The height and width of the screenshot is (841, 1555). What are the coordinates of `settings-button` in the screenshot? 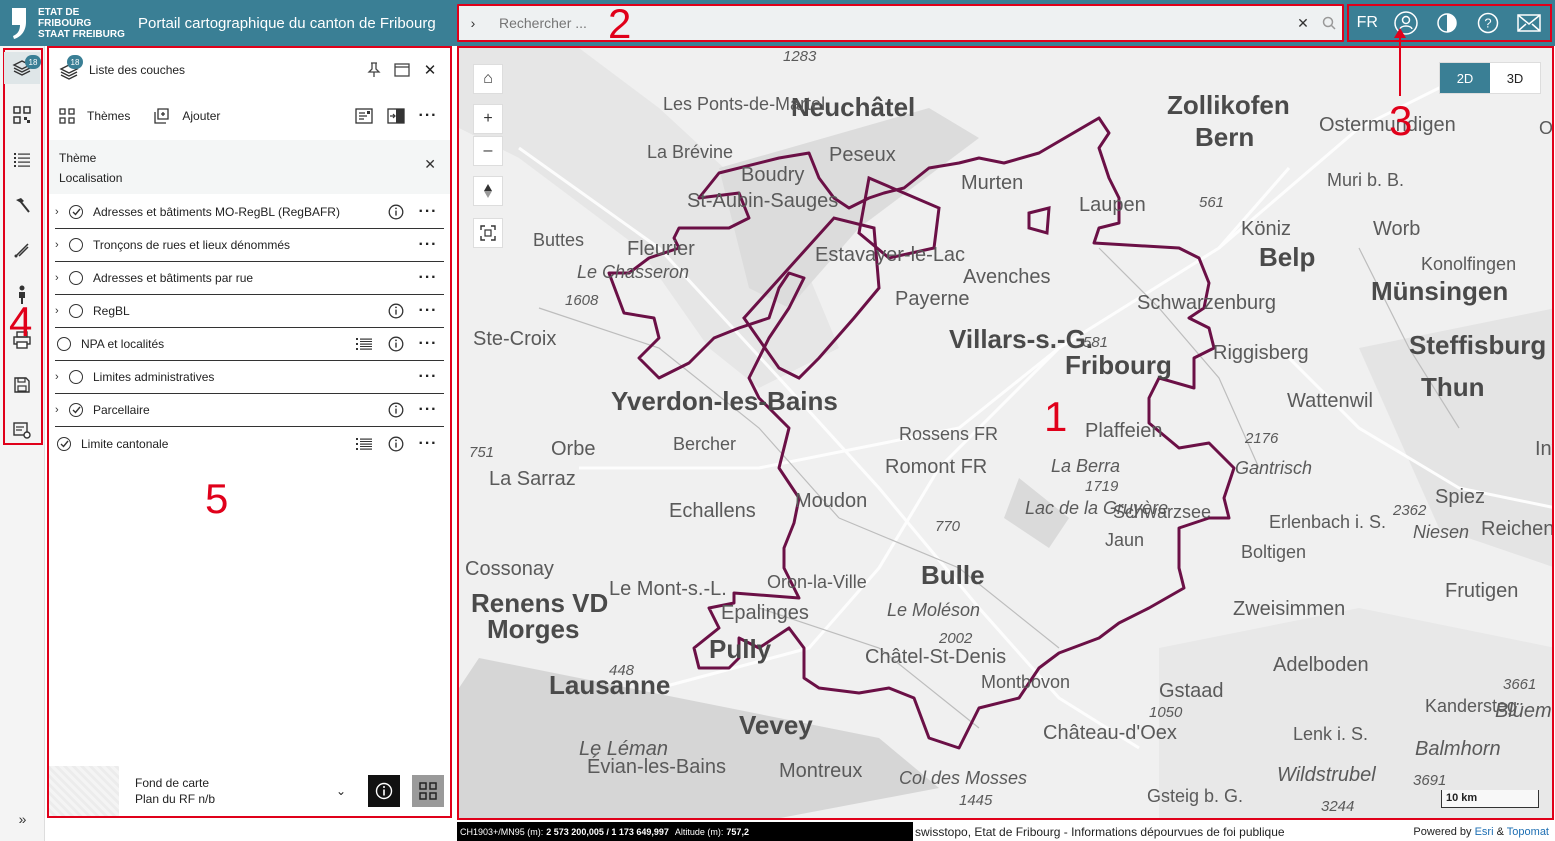 It's located at (22, 430).